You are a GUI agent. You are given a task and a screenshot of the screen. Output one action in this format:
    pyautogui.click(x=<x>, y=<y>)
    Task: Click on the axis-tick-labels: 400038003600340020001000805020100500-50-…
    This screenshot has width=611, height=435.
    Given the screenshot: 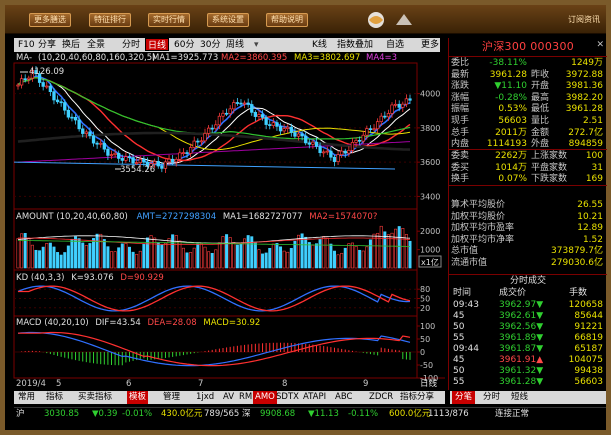 What is the action you would take?
    pyautogui.click(x=428, y=236)
    